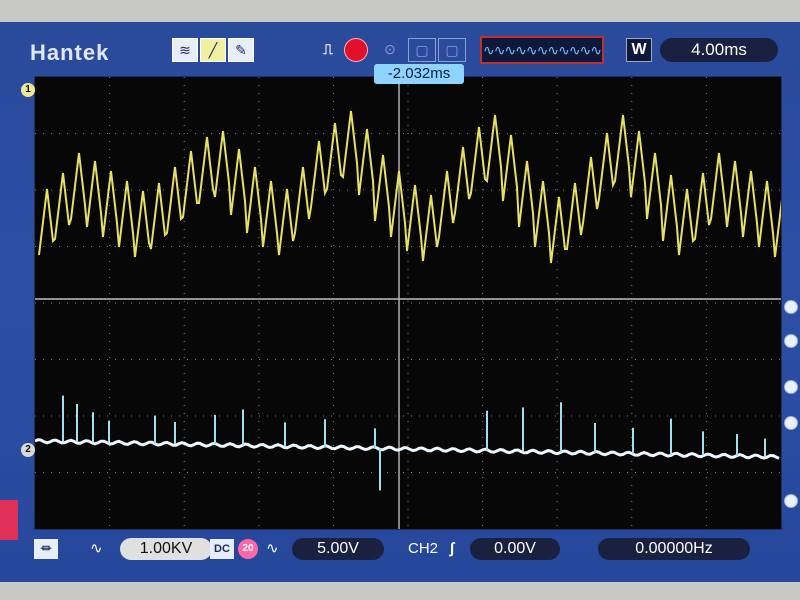  I want to click on waveform-overview-icon: ∿∿∿∿∿∿∿∿∿∿∿, so click(542, 50).